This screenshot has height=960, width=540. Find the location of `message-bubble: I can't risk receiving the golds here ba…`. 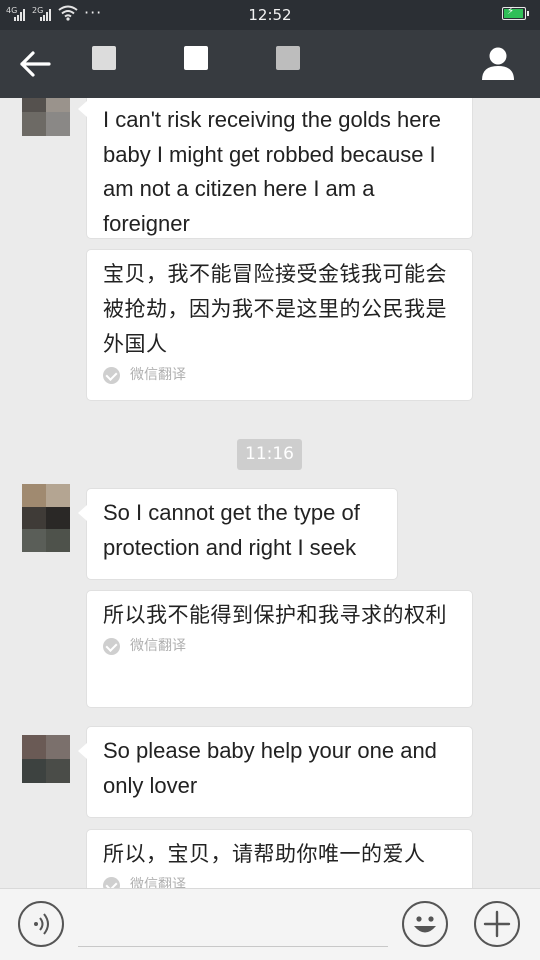

message-bubble: I can't risk receiving the golds here ba… is located at coordinates (275, 168).